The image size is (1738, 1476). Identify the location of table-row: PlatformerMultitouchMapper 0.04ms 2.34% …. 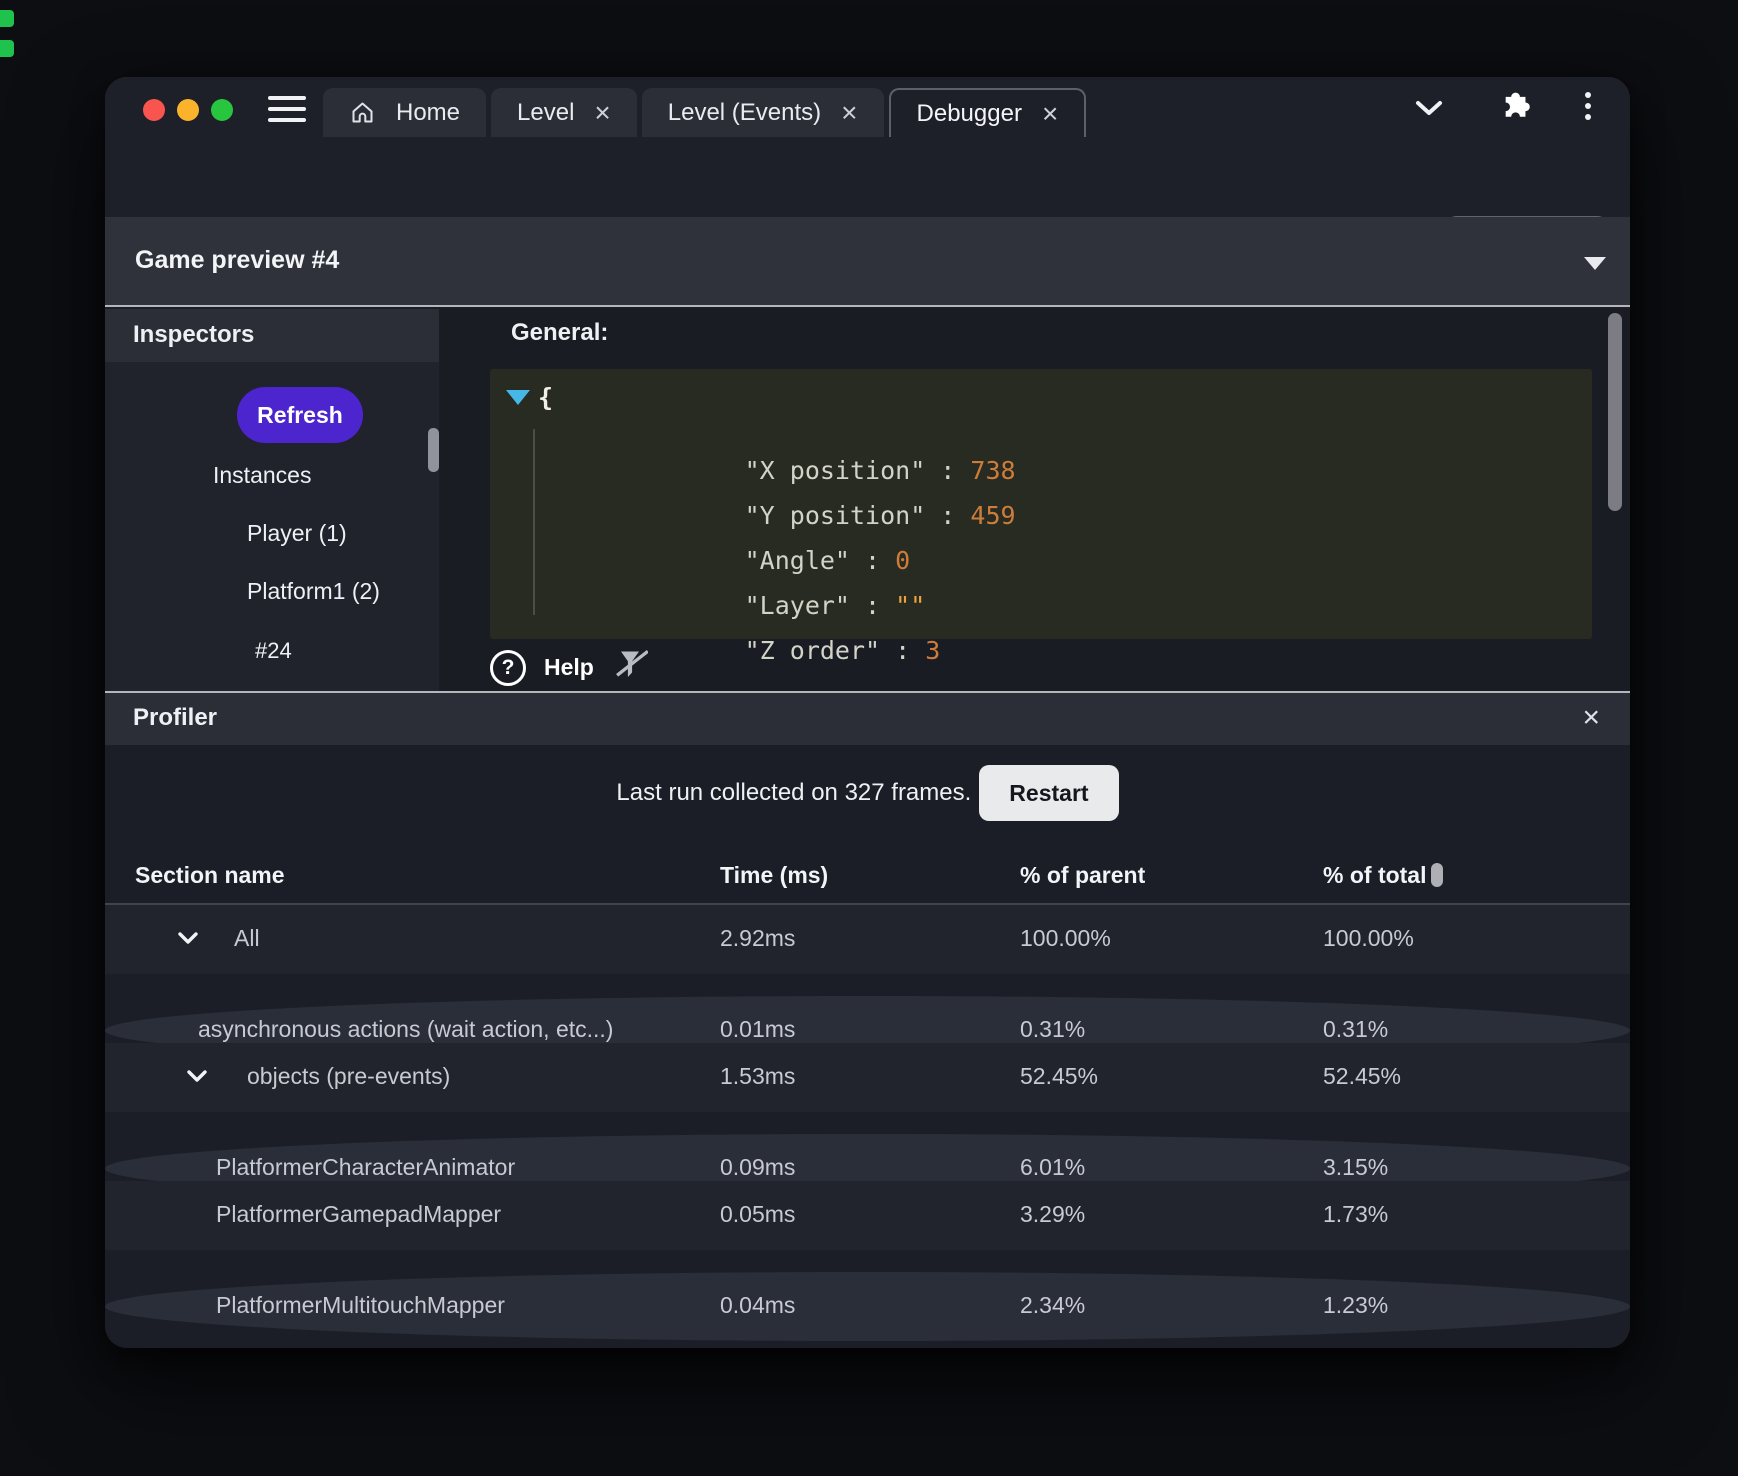
(867, 1306).